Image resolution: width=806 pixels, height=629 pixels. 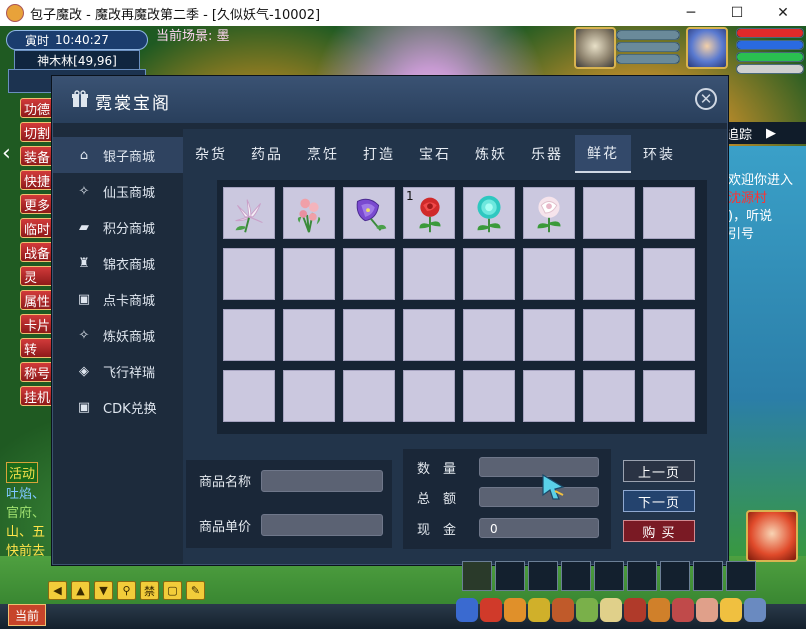 What do you see at coordinates (118, 299) in the screenshot?
I see `nav-item-card: ▣ 点卡商城` at bounding box center [118, 299].